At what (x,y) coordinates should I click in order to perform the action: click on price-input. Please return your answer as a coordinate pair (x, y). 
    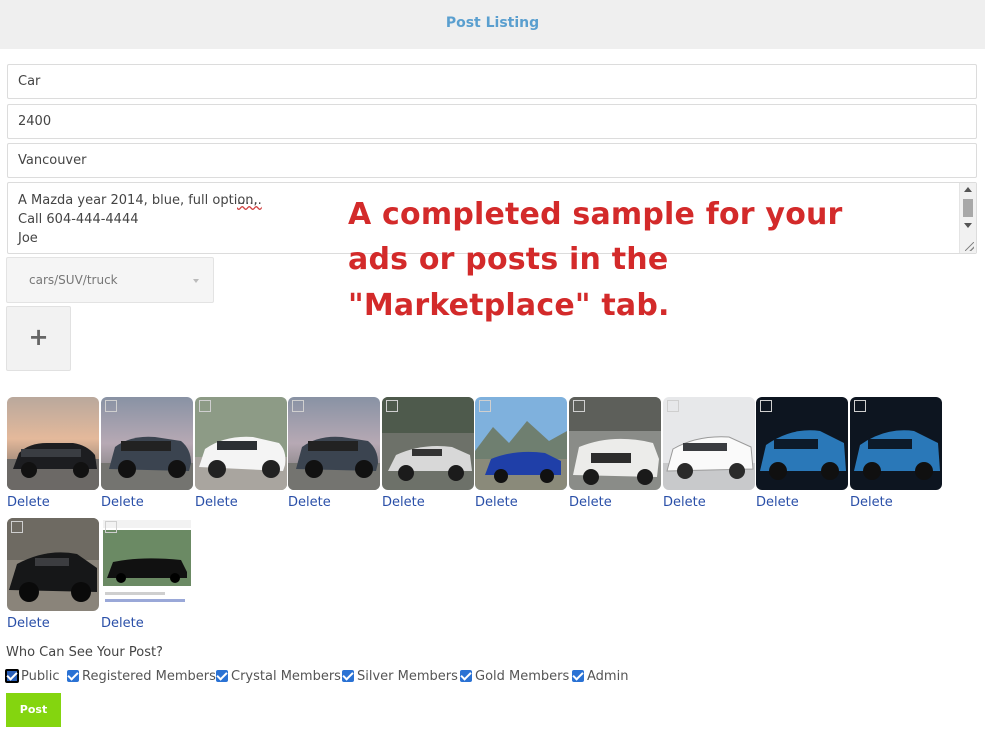
    Looking at the image, I should click on (492, 121).